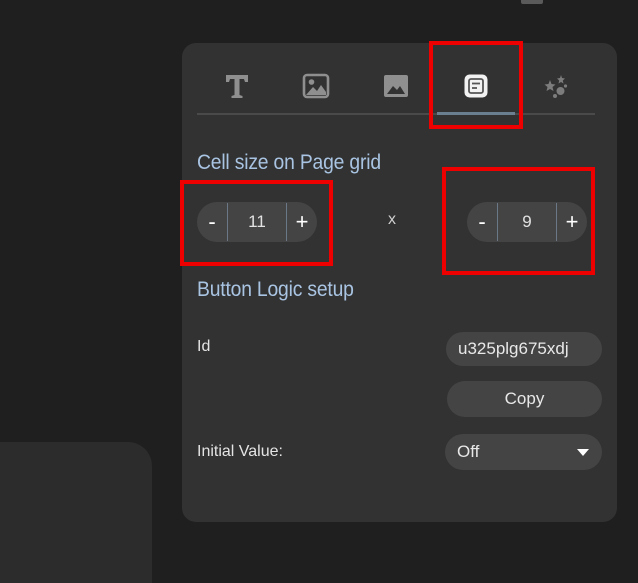  I want to click on initial-value-selected: Off, so click(468, 451).